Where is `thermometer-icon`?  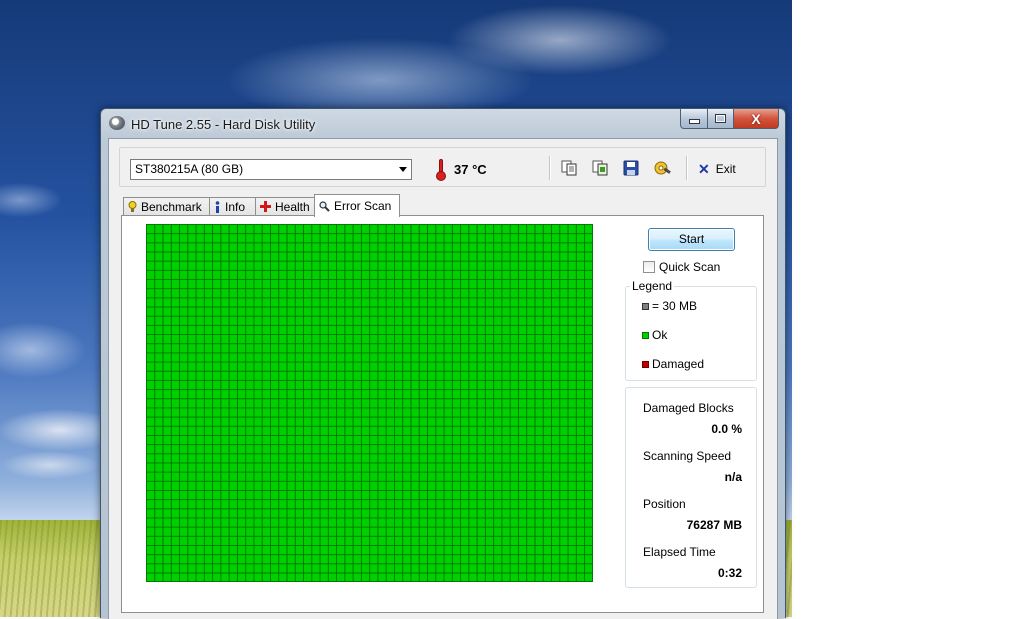 thermometer-icon is located at coordinates (441, 170).